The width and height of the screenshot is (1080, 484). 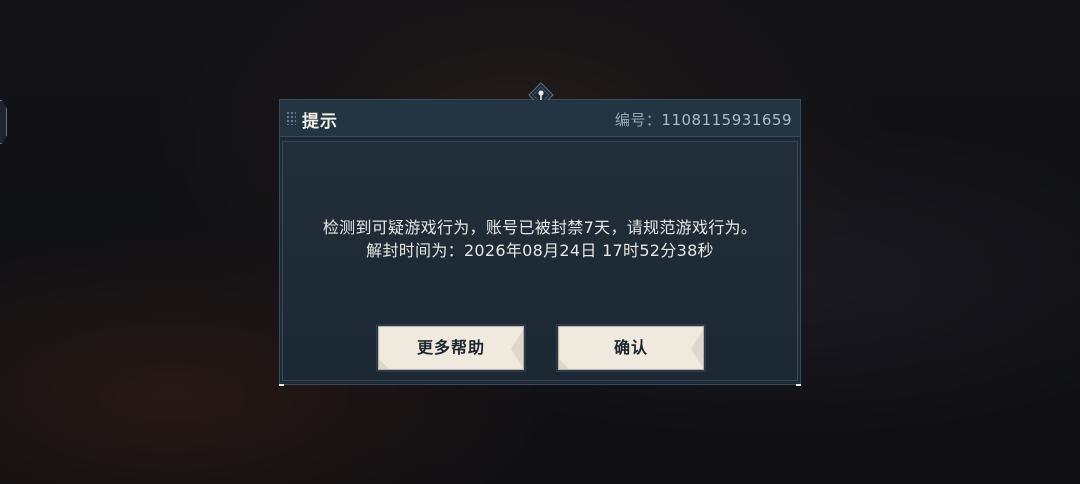 What do you see at coordinates (291, 118) in the screenshot?
I see `drag-grip-icon` at bounding box center [291, 118].